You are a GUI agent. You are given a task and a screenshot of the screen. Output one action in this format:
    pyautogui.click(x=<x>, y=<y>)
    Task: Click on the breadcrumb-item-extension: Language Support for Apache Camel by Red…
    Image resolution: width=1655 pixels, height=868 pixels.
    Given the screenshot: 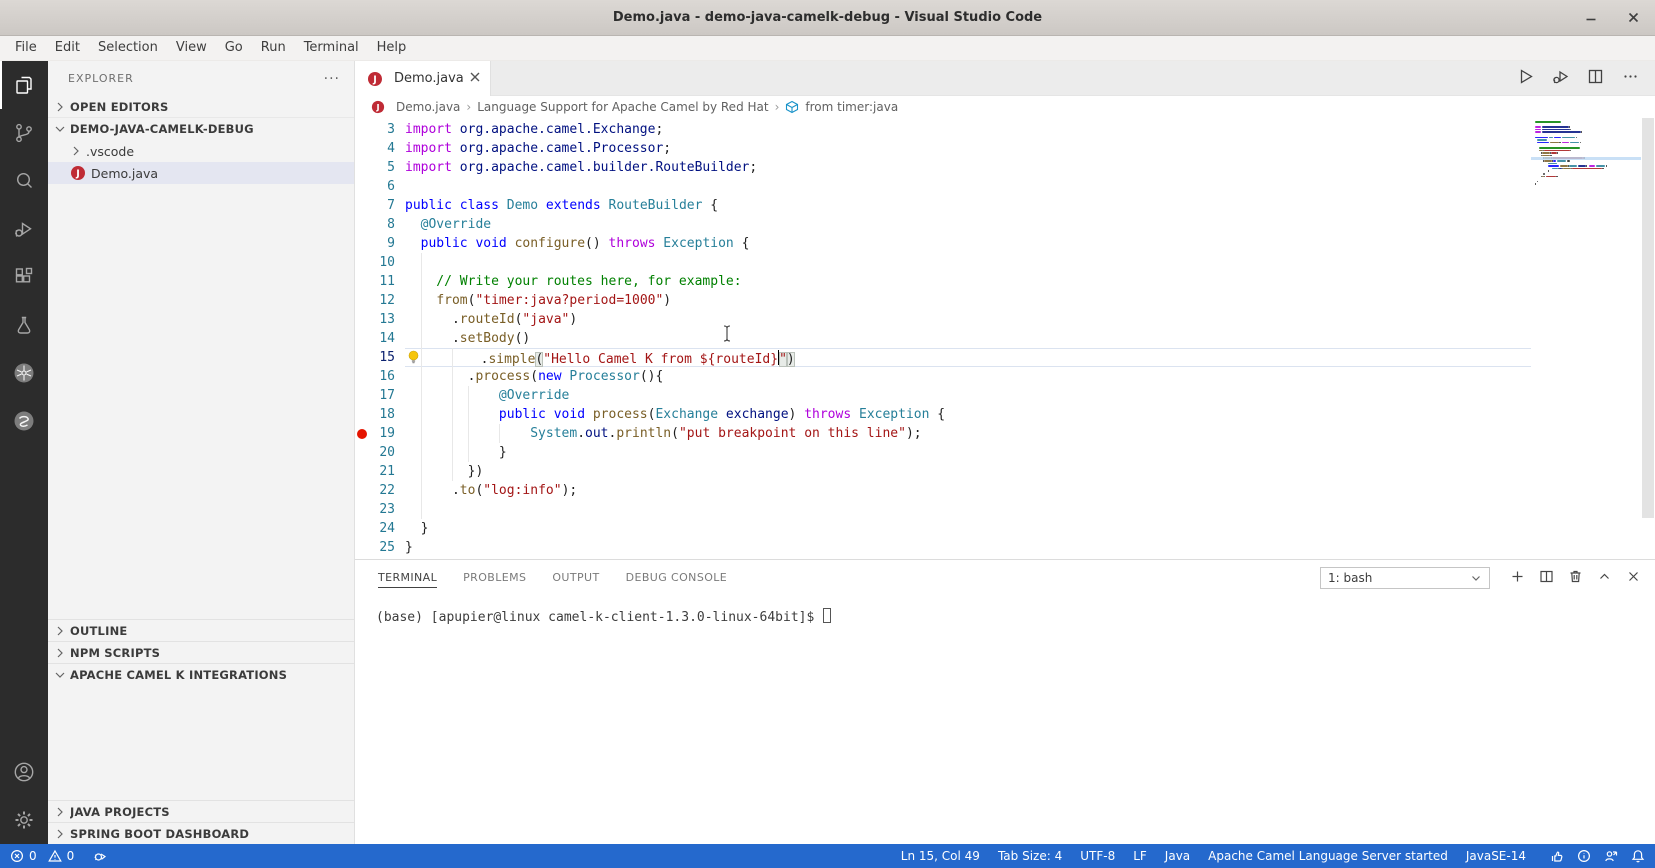 What is the action you would take?
    pyautogui.click(x=622, y=107)
    